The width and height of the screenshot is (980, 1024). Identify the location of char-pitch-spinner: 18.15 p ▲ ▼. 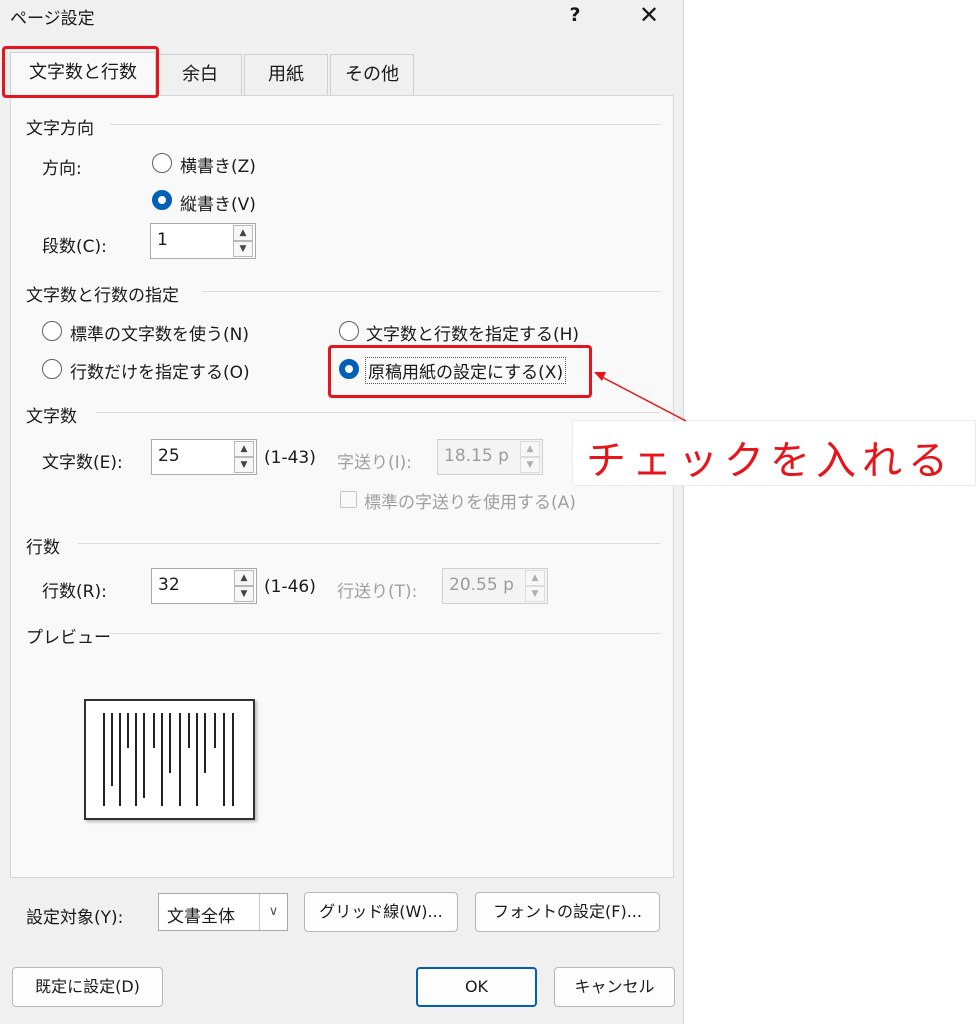
(490, 457).